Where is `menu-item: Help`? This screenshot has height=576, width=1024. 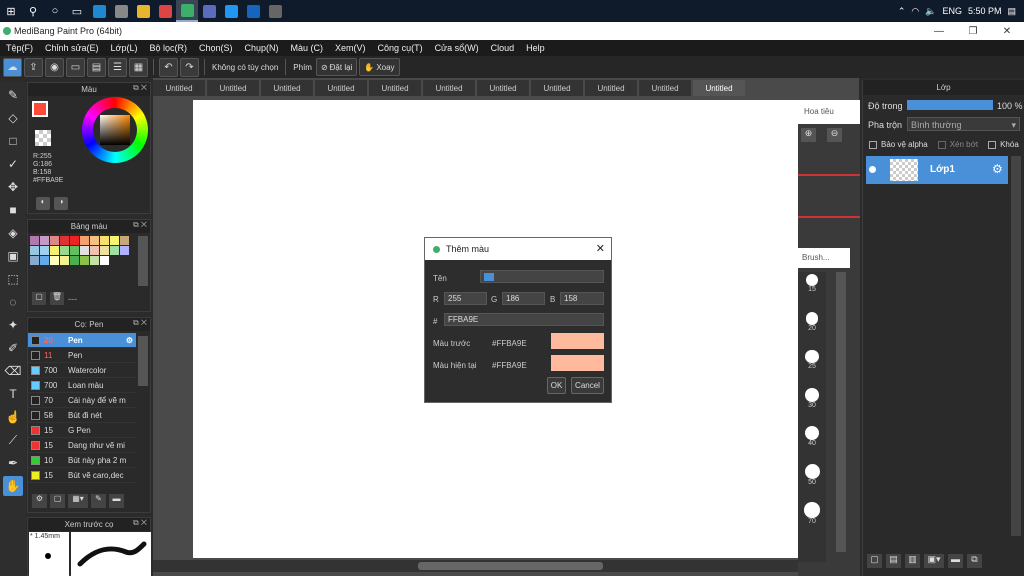
menu-item: Help is located at coordinates (535, 48).